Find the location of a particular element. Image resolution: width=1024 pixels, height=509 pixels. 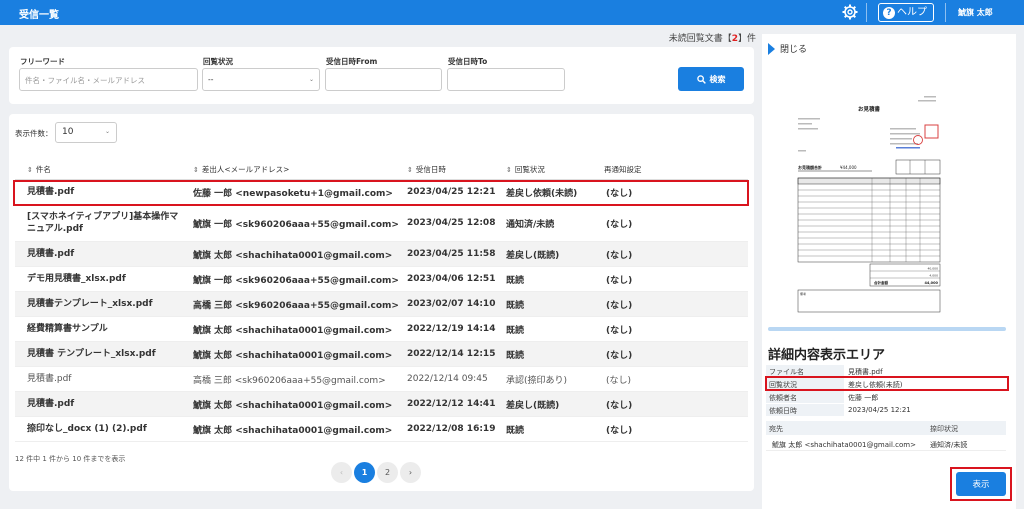

svg-text: ¥44,000 is located at coordinates (848, 167).